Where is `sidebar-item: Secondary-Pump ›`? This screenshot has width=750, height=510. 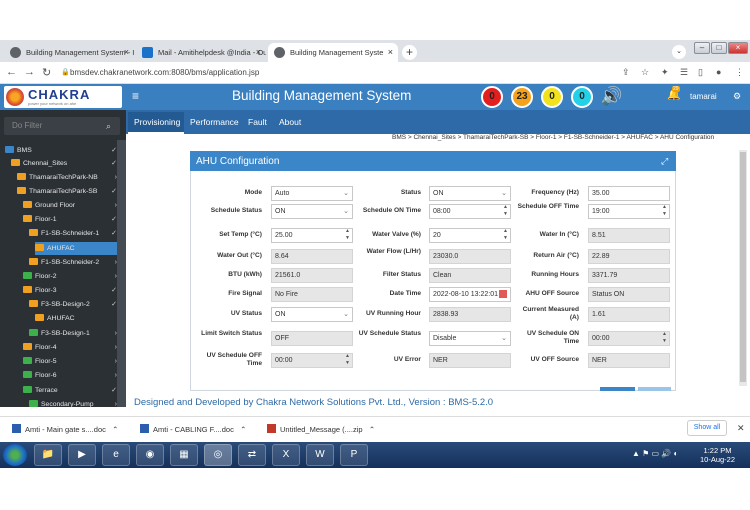
sidebar-item: Secondary-Pump › is located at coordinates (73, 404).